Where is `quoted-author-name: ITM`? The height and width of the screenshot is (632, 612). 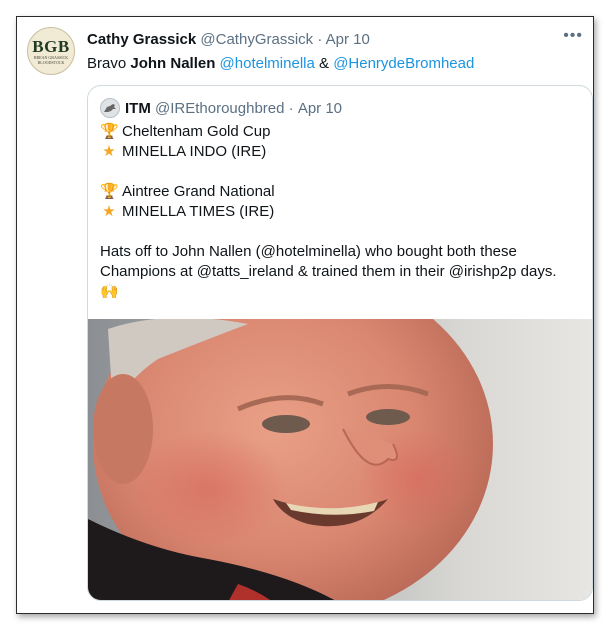 quoted-author-name: ITM is located at coordinates (138, 108).